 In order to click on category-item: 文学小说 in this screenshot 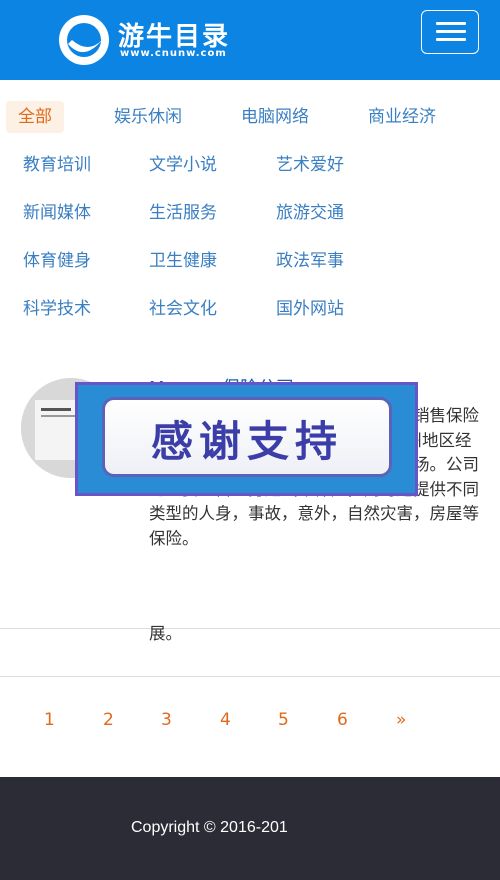, I will do `click(183, 165)`.